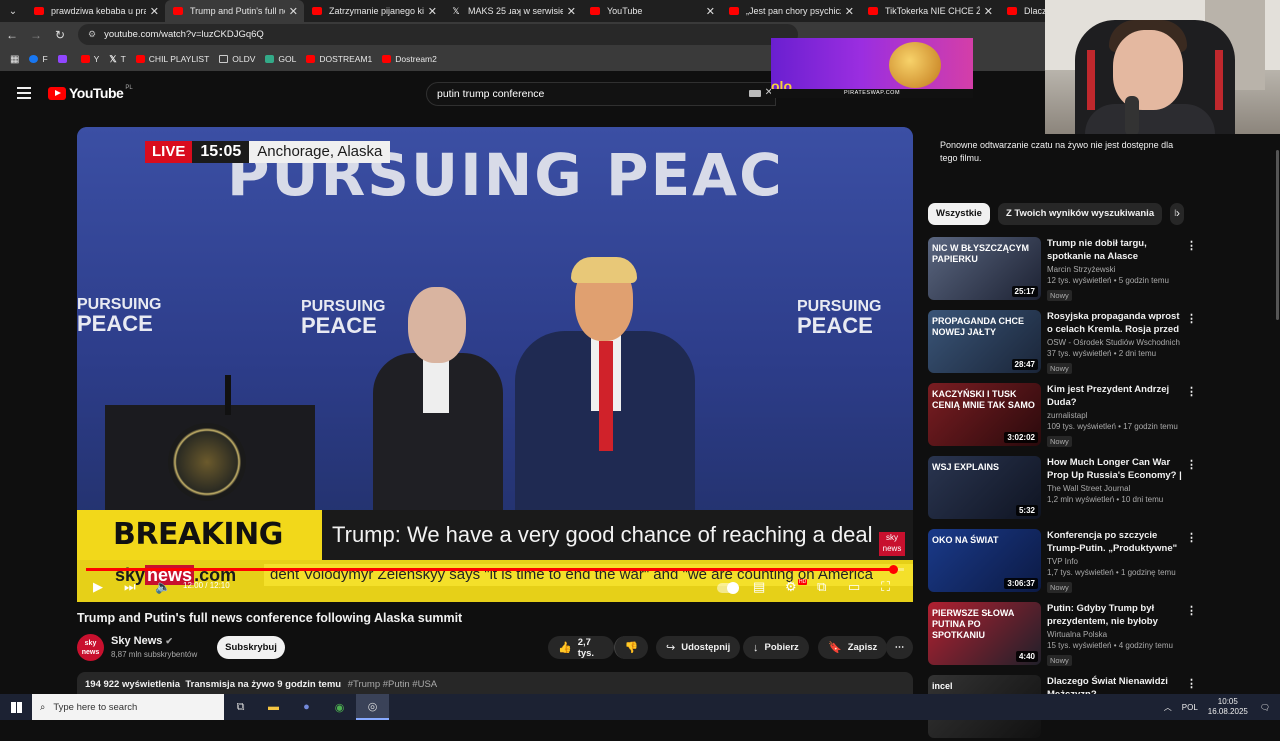  What do you see at coordinates (651, 11) in the screenshot?
I see `browser-tab: YouTube ✕` at bounding box center [651, 11].